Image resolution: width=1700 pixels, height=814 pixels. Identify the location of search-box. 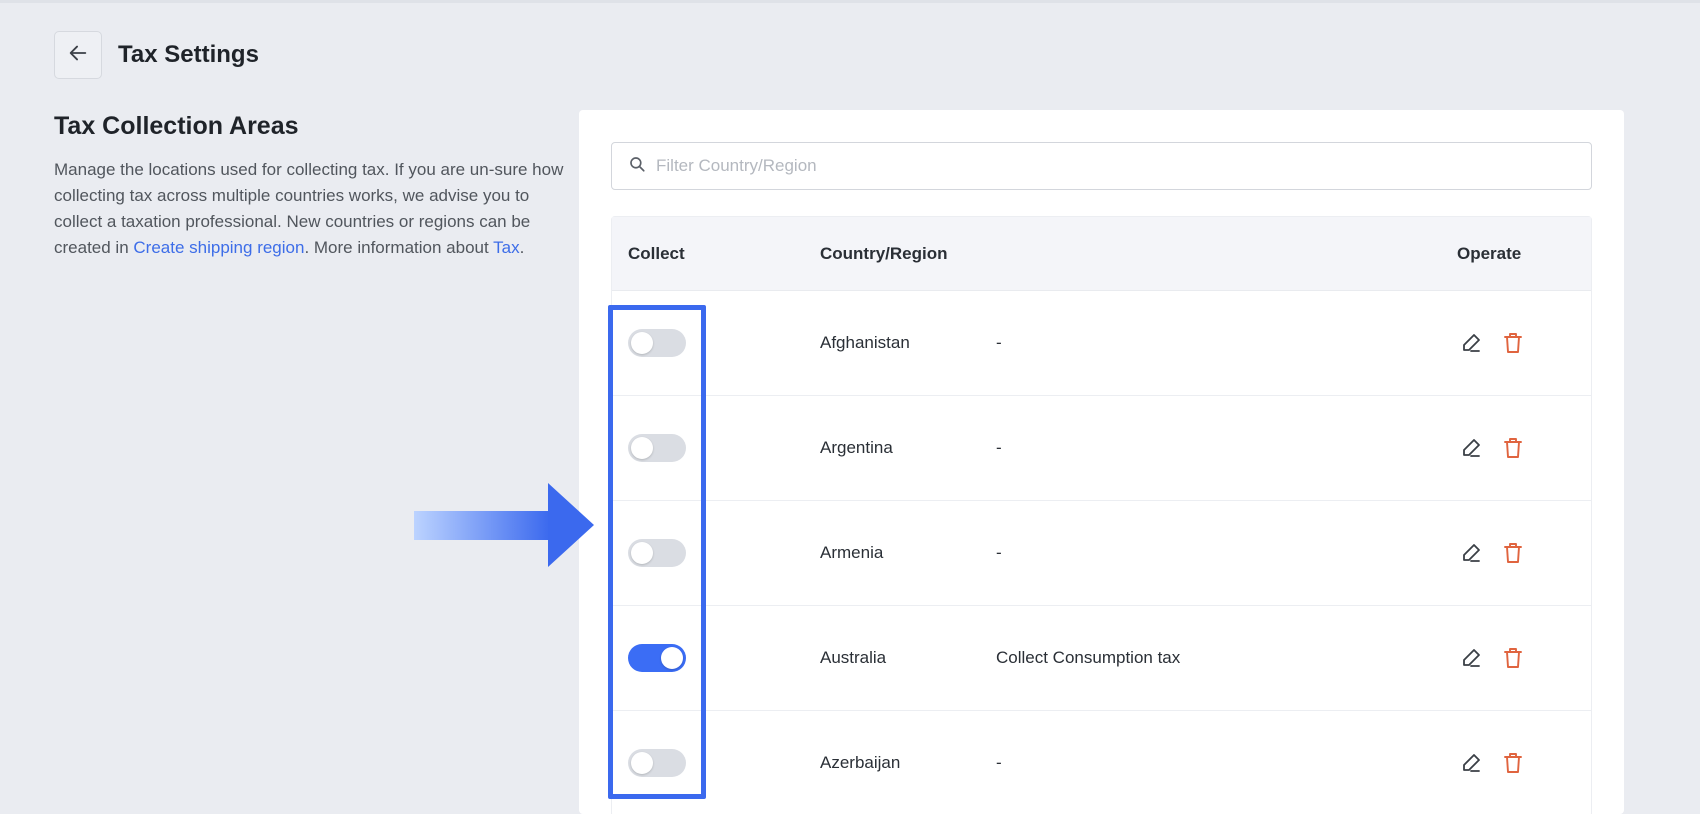
(1101, 166).